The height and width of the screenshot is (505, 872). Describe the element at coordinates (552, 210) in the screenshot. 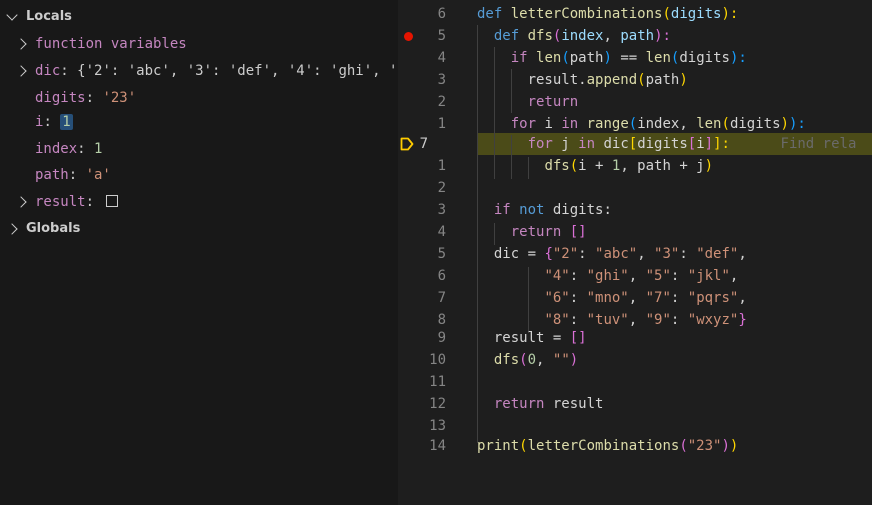

I see `code-line: if not digits:` at that location.